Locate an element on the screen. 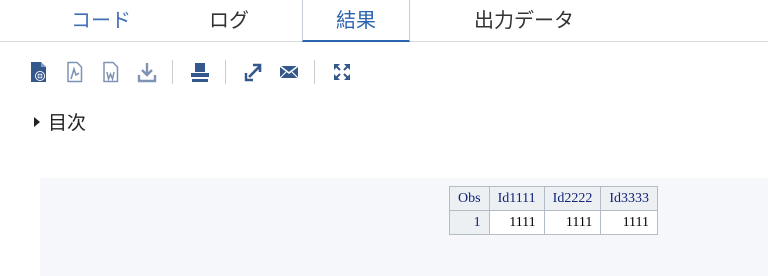  results-toolbar is located at coordinates (197, 72).